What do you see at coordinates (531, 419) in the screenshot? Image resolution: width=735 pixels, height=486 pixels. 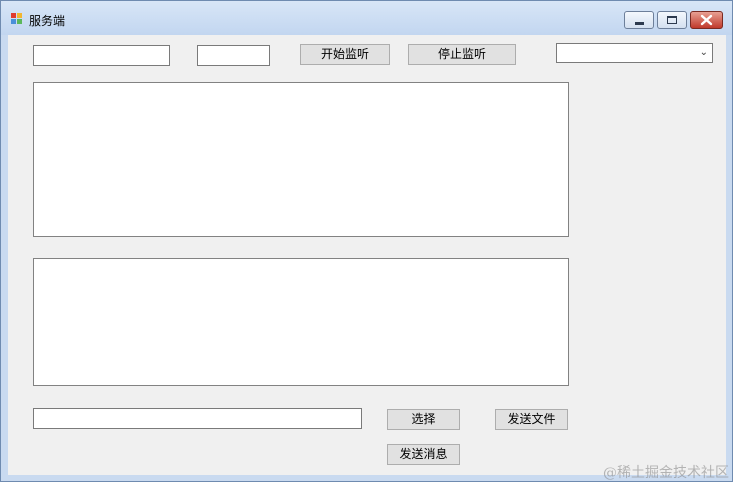 I see `send-file-button: 发送文件` at bounding box center [531, 419].